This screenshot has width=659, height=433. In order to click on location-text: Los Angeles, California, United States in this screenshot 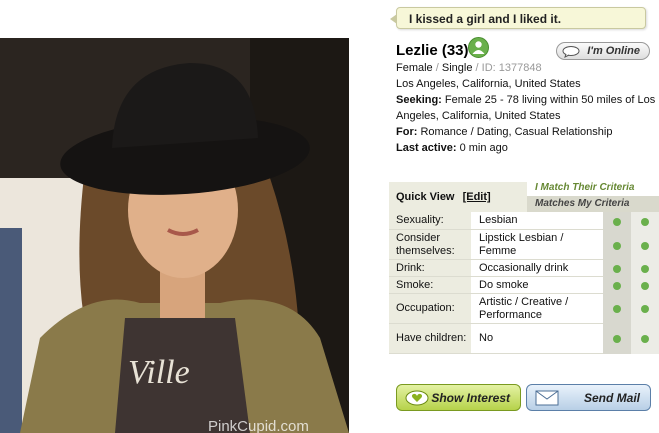, I will do `click(488, 84)`.